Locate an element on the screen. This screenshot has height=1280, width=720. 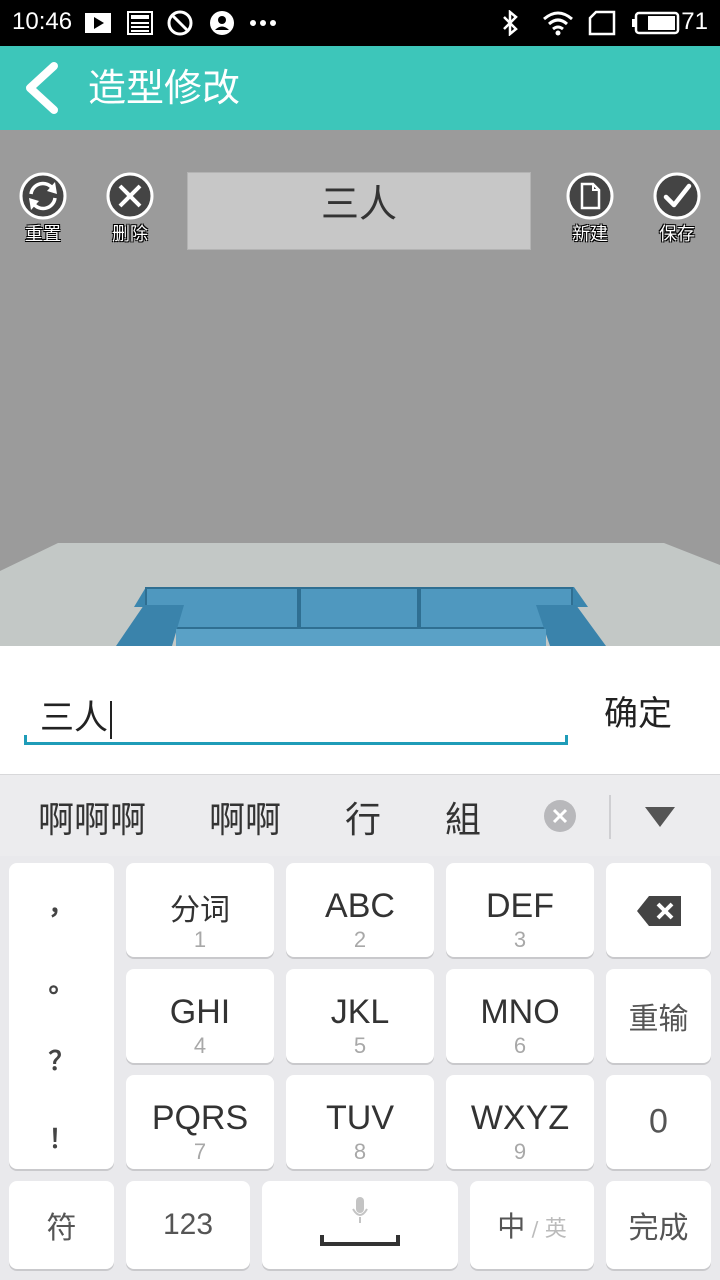
key-8: TUV 8 is located at coordinates (360, 1122).